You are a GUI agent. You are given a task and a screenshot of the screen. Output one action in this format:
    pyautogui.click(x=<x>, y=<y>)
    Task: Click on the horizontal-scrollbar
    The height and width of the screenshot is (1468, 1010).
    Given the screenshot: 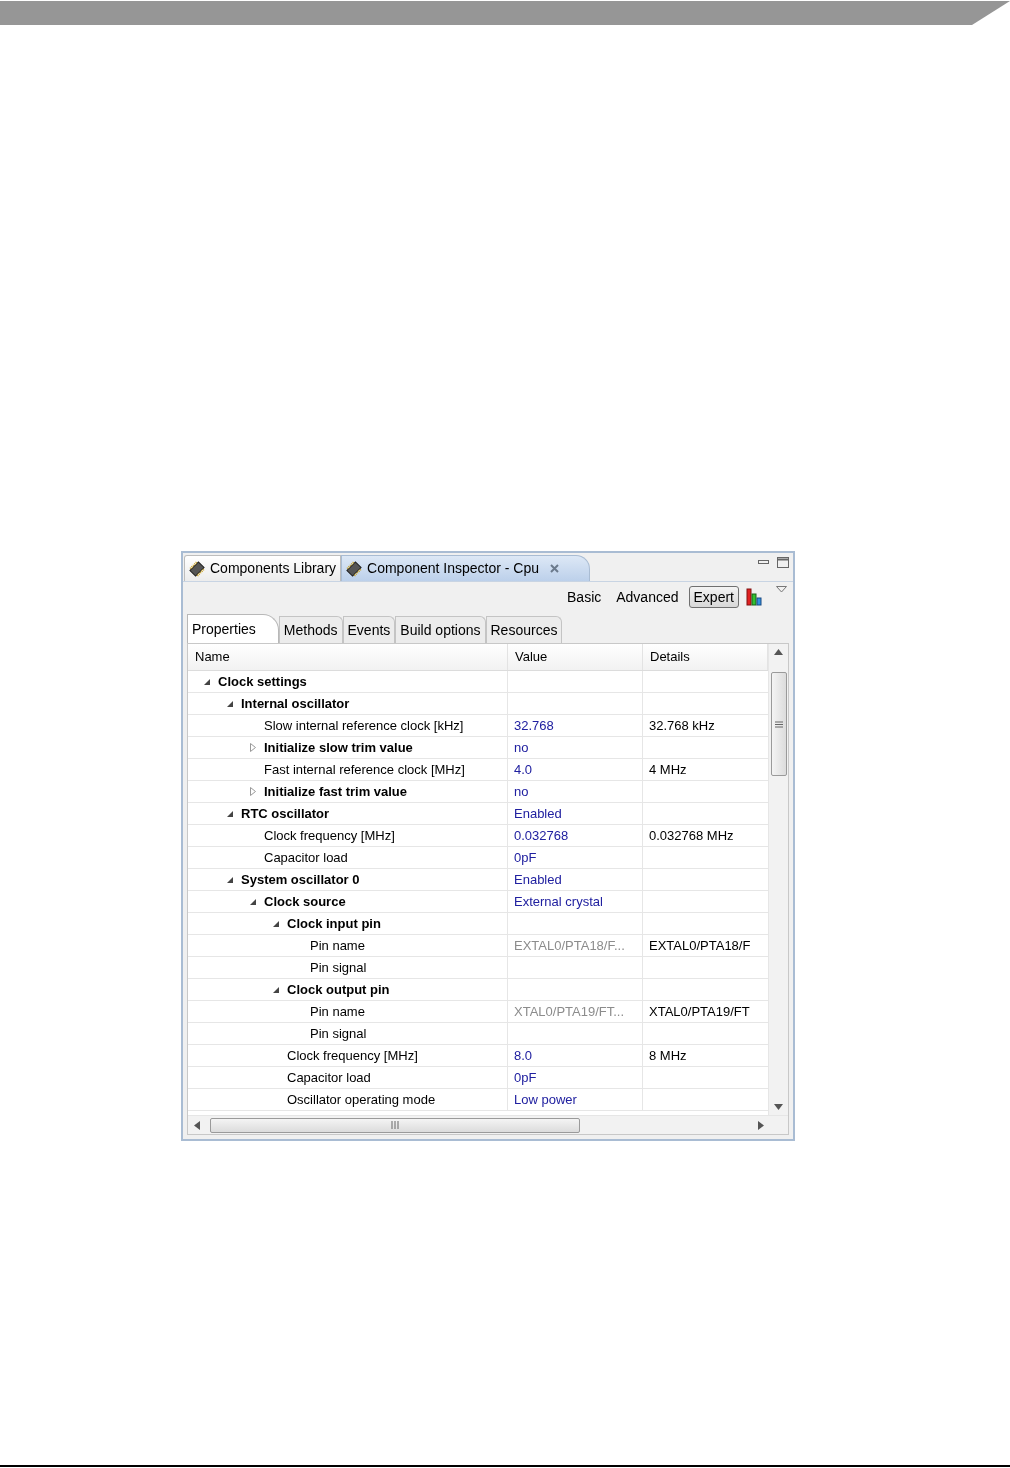 What is the action you would take?
    pyautogui.click(x=488, y=1124)
    